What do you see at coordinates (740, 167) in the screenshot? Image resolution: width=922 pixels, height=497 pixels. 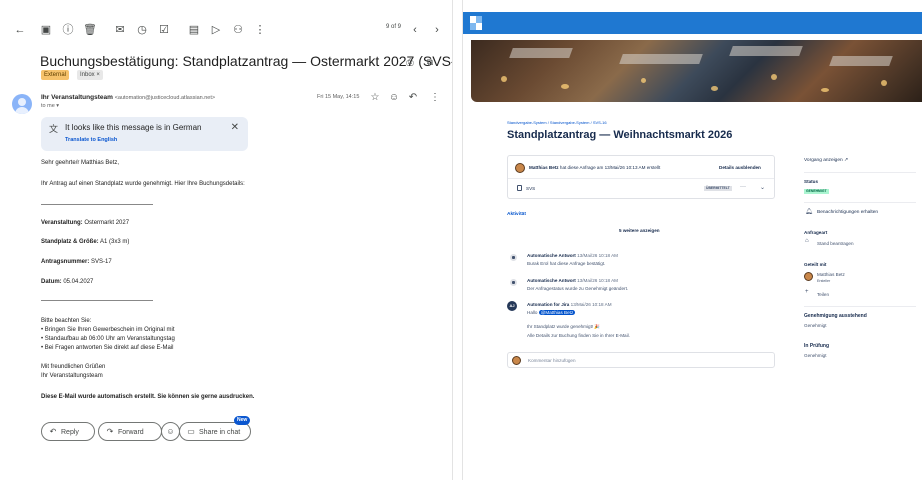 I see `hide-details-button: Details ausblenden` at bounding box center [740, 167].